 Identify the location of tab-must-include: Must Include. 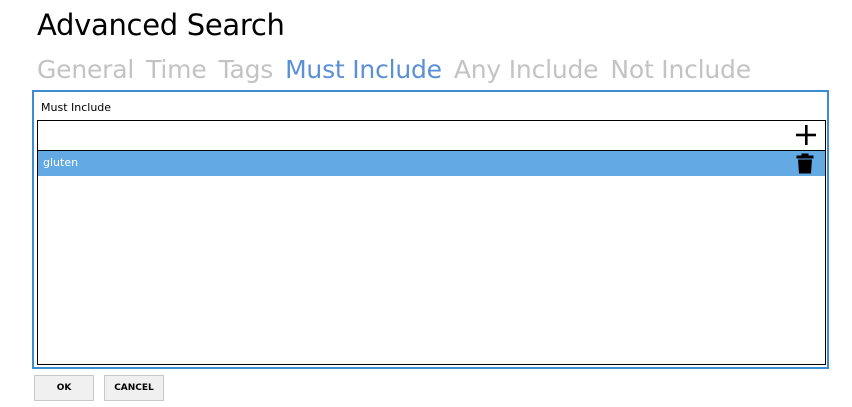
(363, 69).